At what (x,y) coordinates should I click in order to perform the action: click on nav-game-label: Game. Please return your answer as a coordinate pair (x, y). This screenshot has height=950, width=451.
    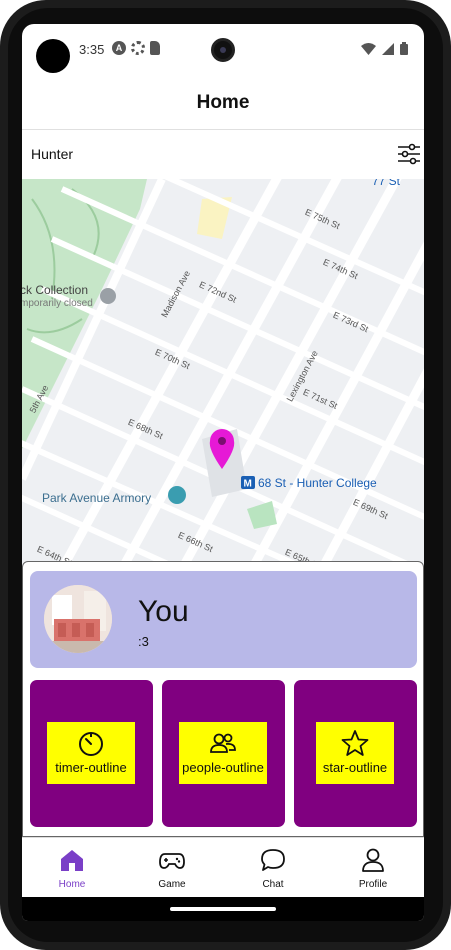
    Looking at the image, I should click on (172, 884).